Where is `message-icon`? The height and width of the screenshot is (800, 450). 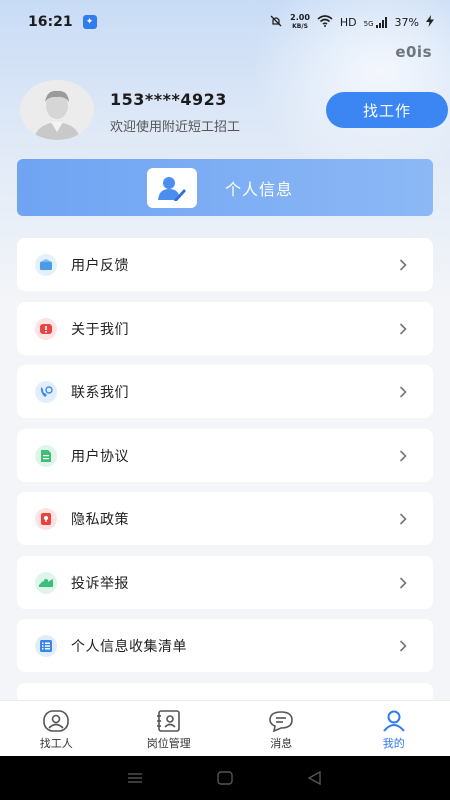
message-icon is located at coordinates (281, 721).